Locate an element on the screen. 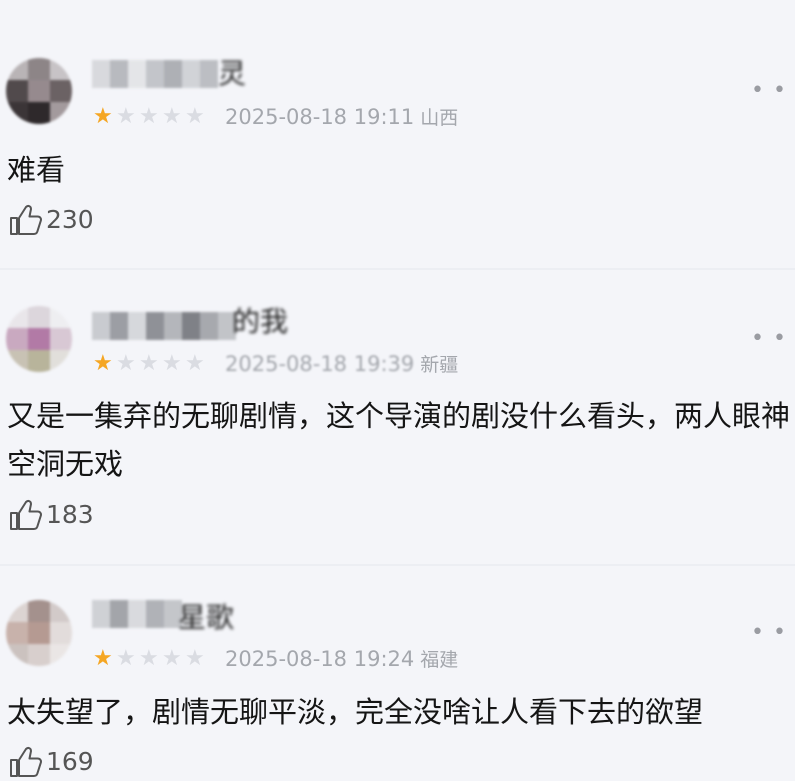 This screenshot has width=795, height=781. like-button: 183 is located at coordinates (51, 515).